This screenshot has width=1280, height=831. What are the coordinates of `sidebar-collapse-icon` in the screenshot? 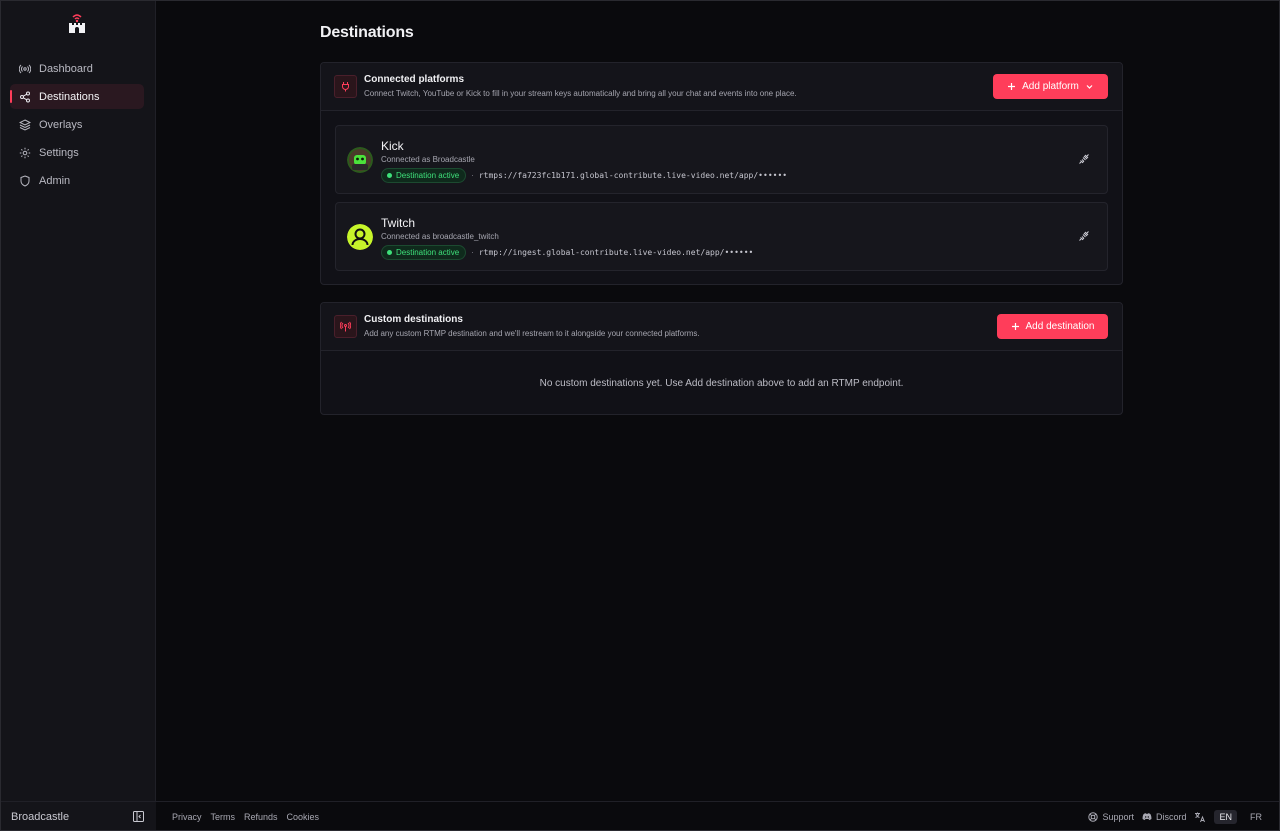 It's located at (138, 816).